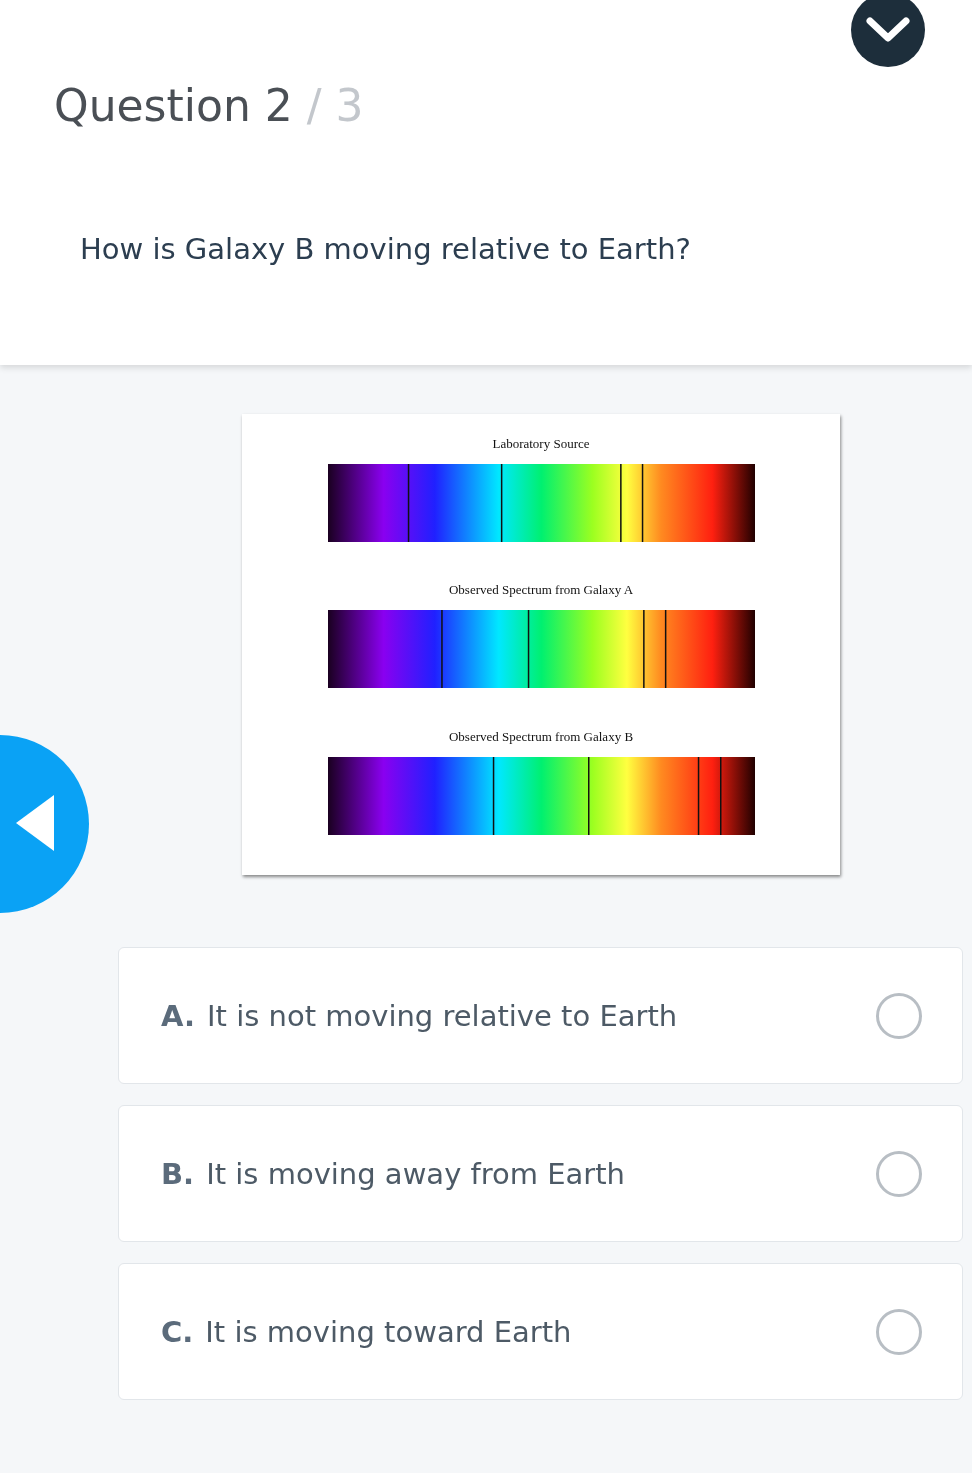 The height and width of the screenshot is (1473, 972). I want to click on question-text: How is Galaxy B moving relative to Earth?, so click(385, 249).